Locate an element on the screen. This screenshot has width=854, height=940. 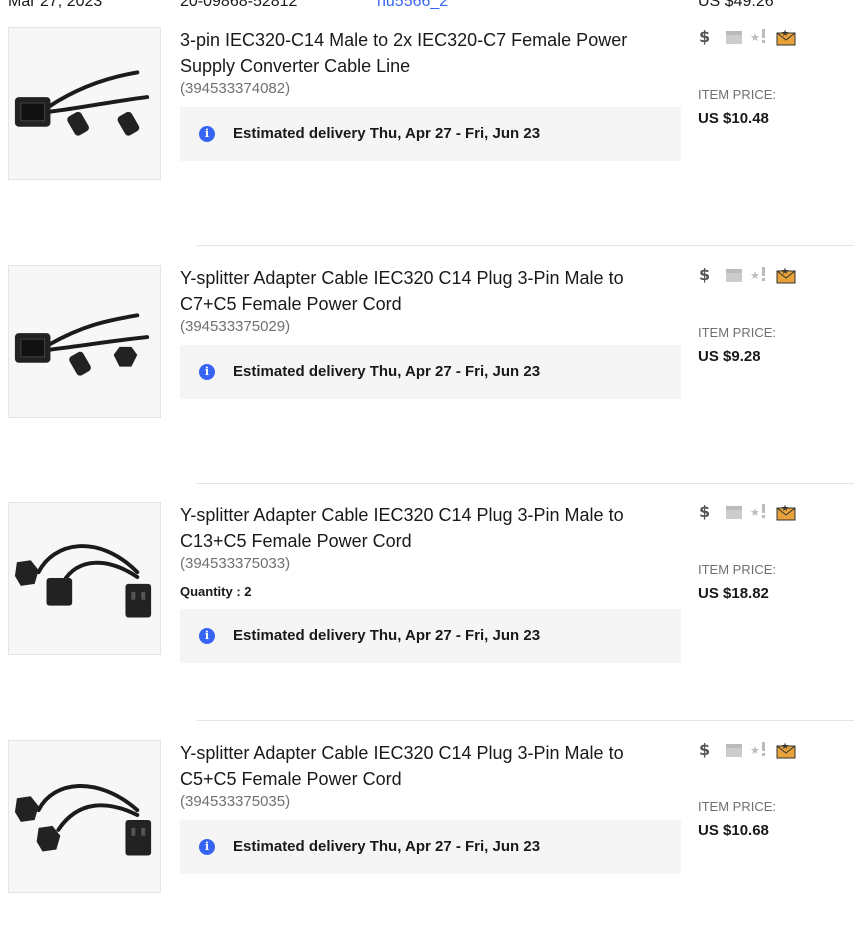
item-id: (394533375033) is located at coordinates (235, 563).